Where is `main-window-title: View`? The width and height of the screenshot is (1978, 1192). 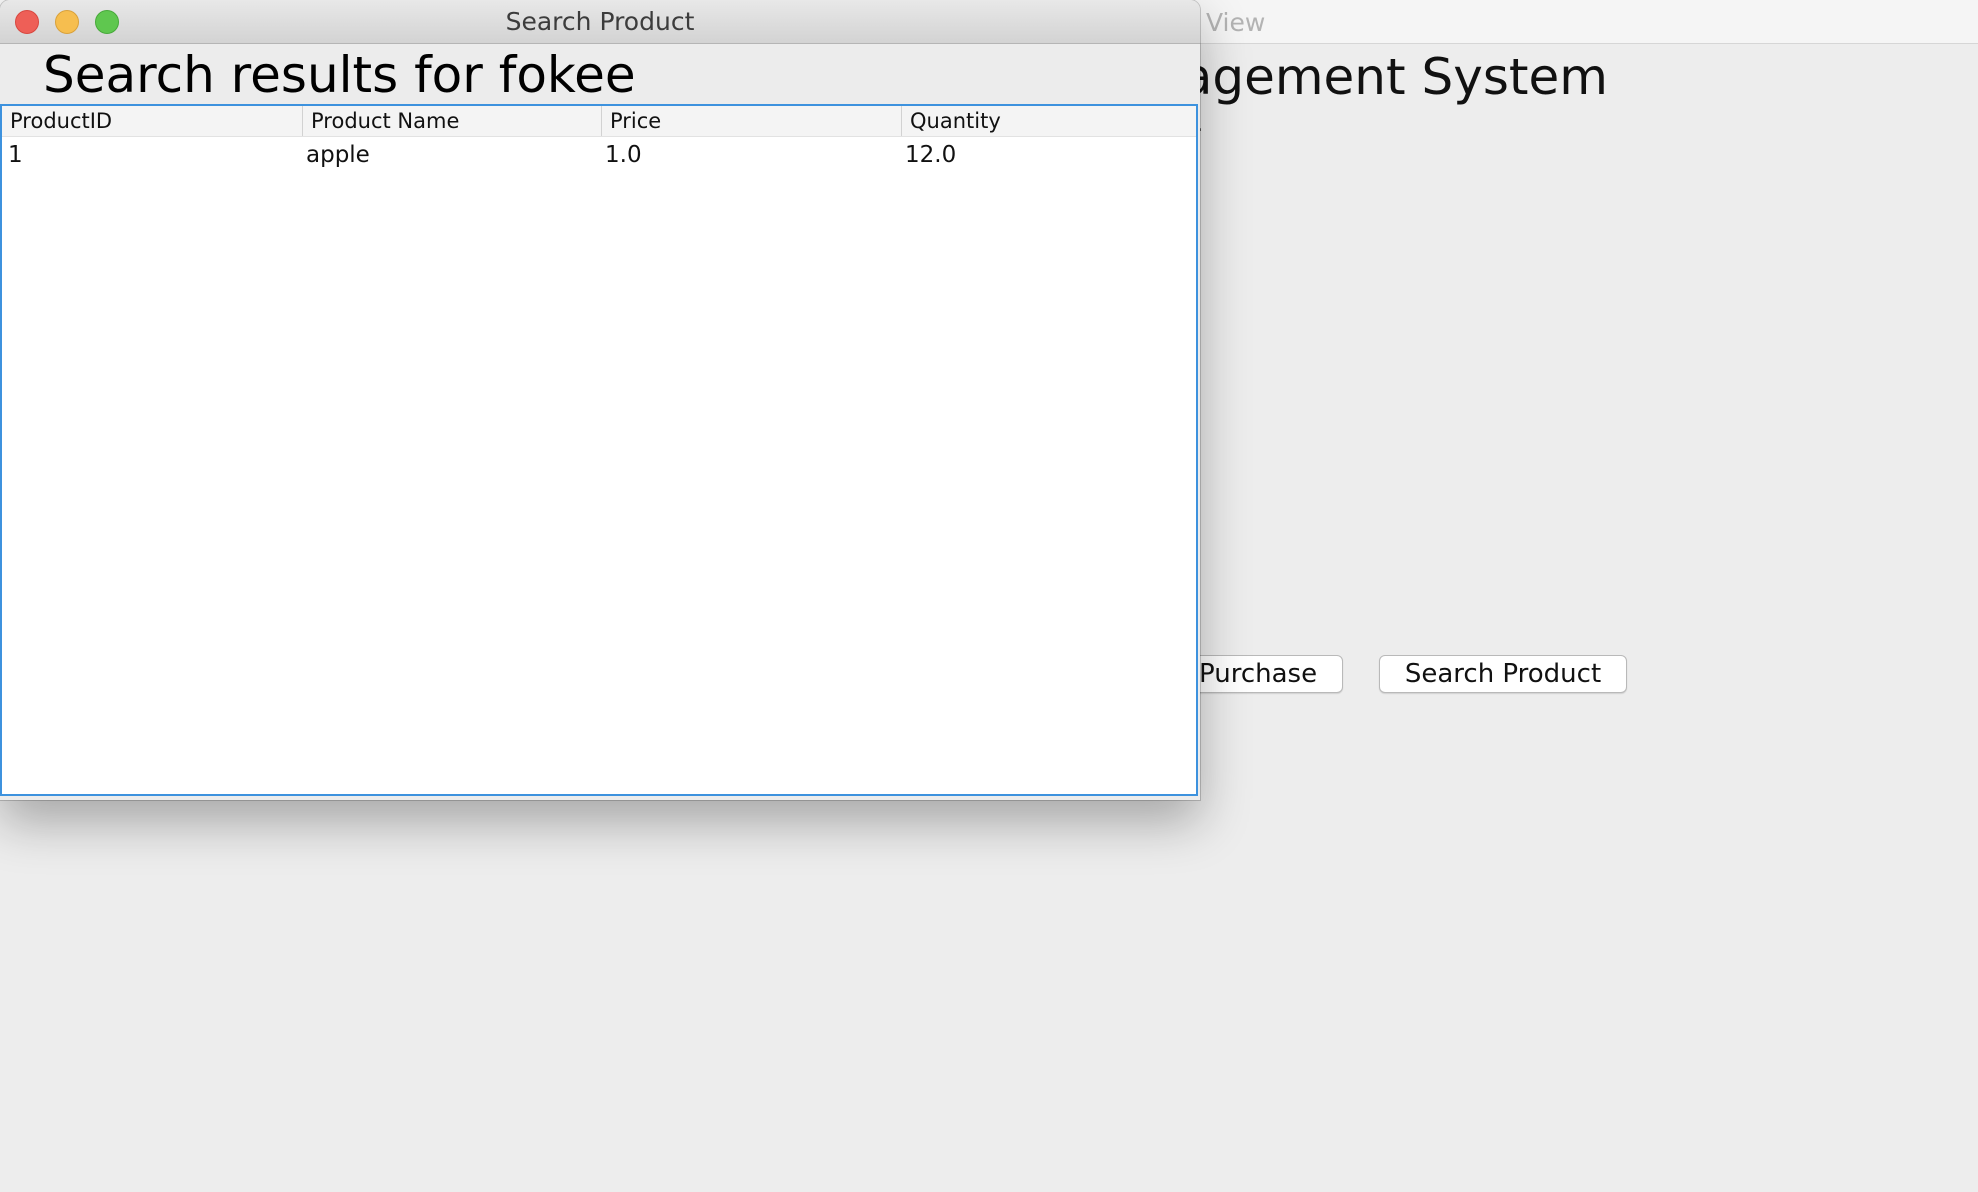 main-window-title: View is located at coordinates (1236, 22).